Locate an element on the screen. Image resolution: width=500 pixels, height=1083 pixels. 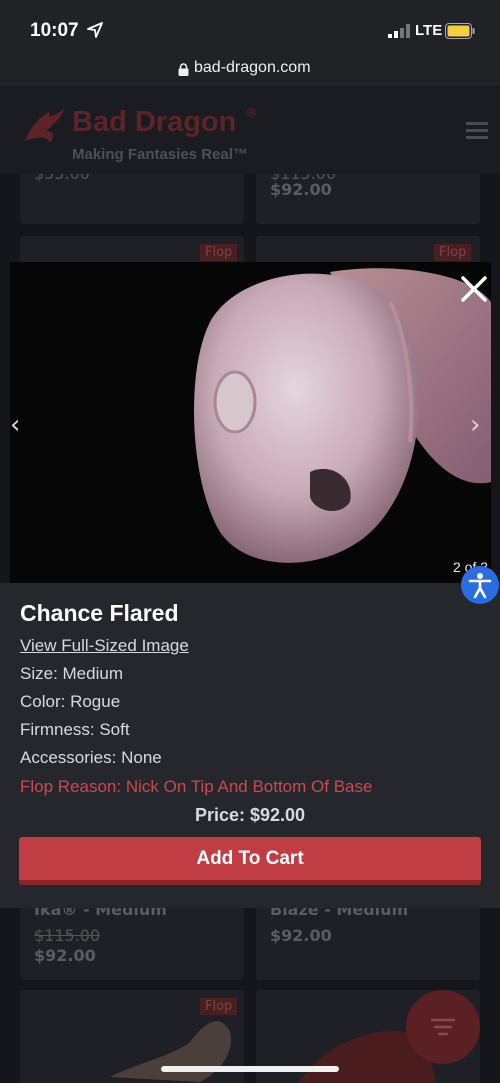
site-header: Bad Dragon ® Making Fantasies Real™ is located at coordinates (250, 130).